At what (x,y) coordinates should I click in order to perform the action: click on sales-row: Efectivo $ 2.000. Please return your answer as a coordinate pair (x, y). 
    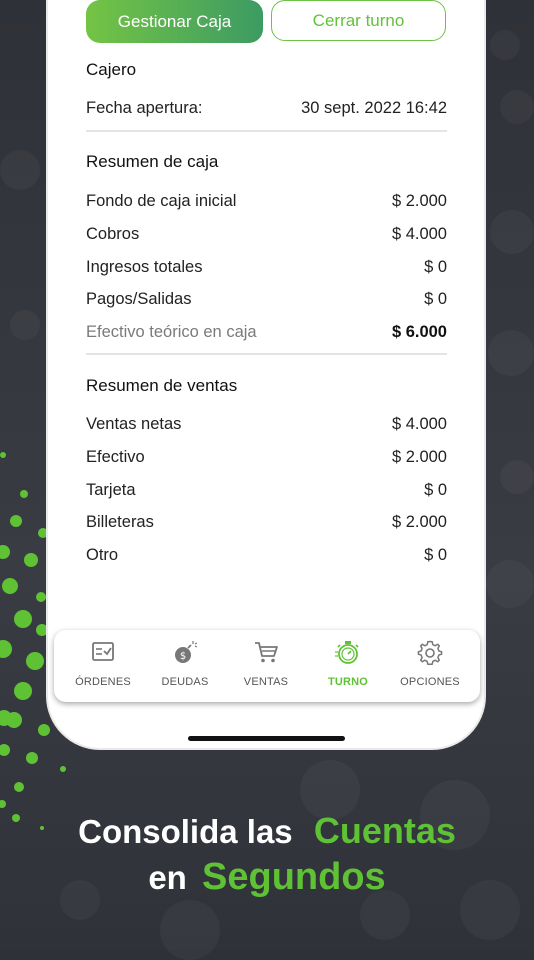
    Looking at the image, I should click on (266, 457).